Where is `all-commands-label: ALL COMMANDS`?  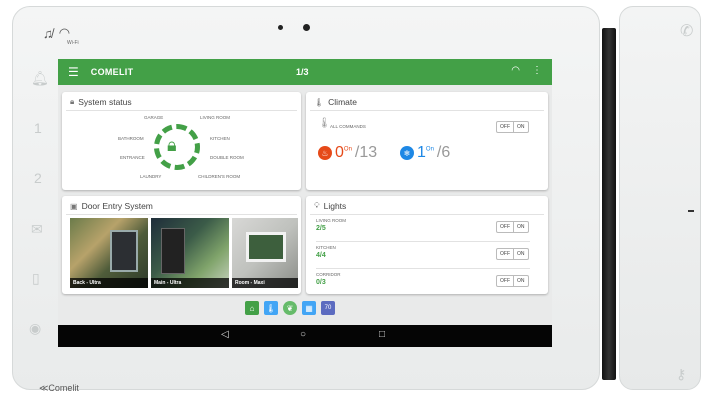
all-commands-label: ALL COMMANDS is located at coordinates (348, 126).